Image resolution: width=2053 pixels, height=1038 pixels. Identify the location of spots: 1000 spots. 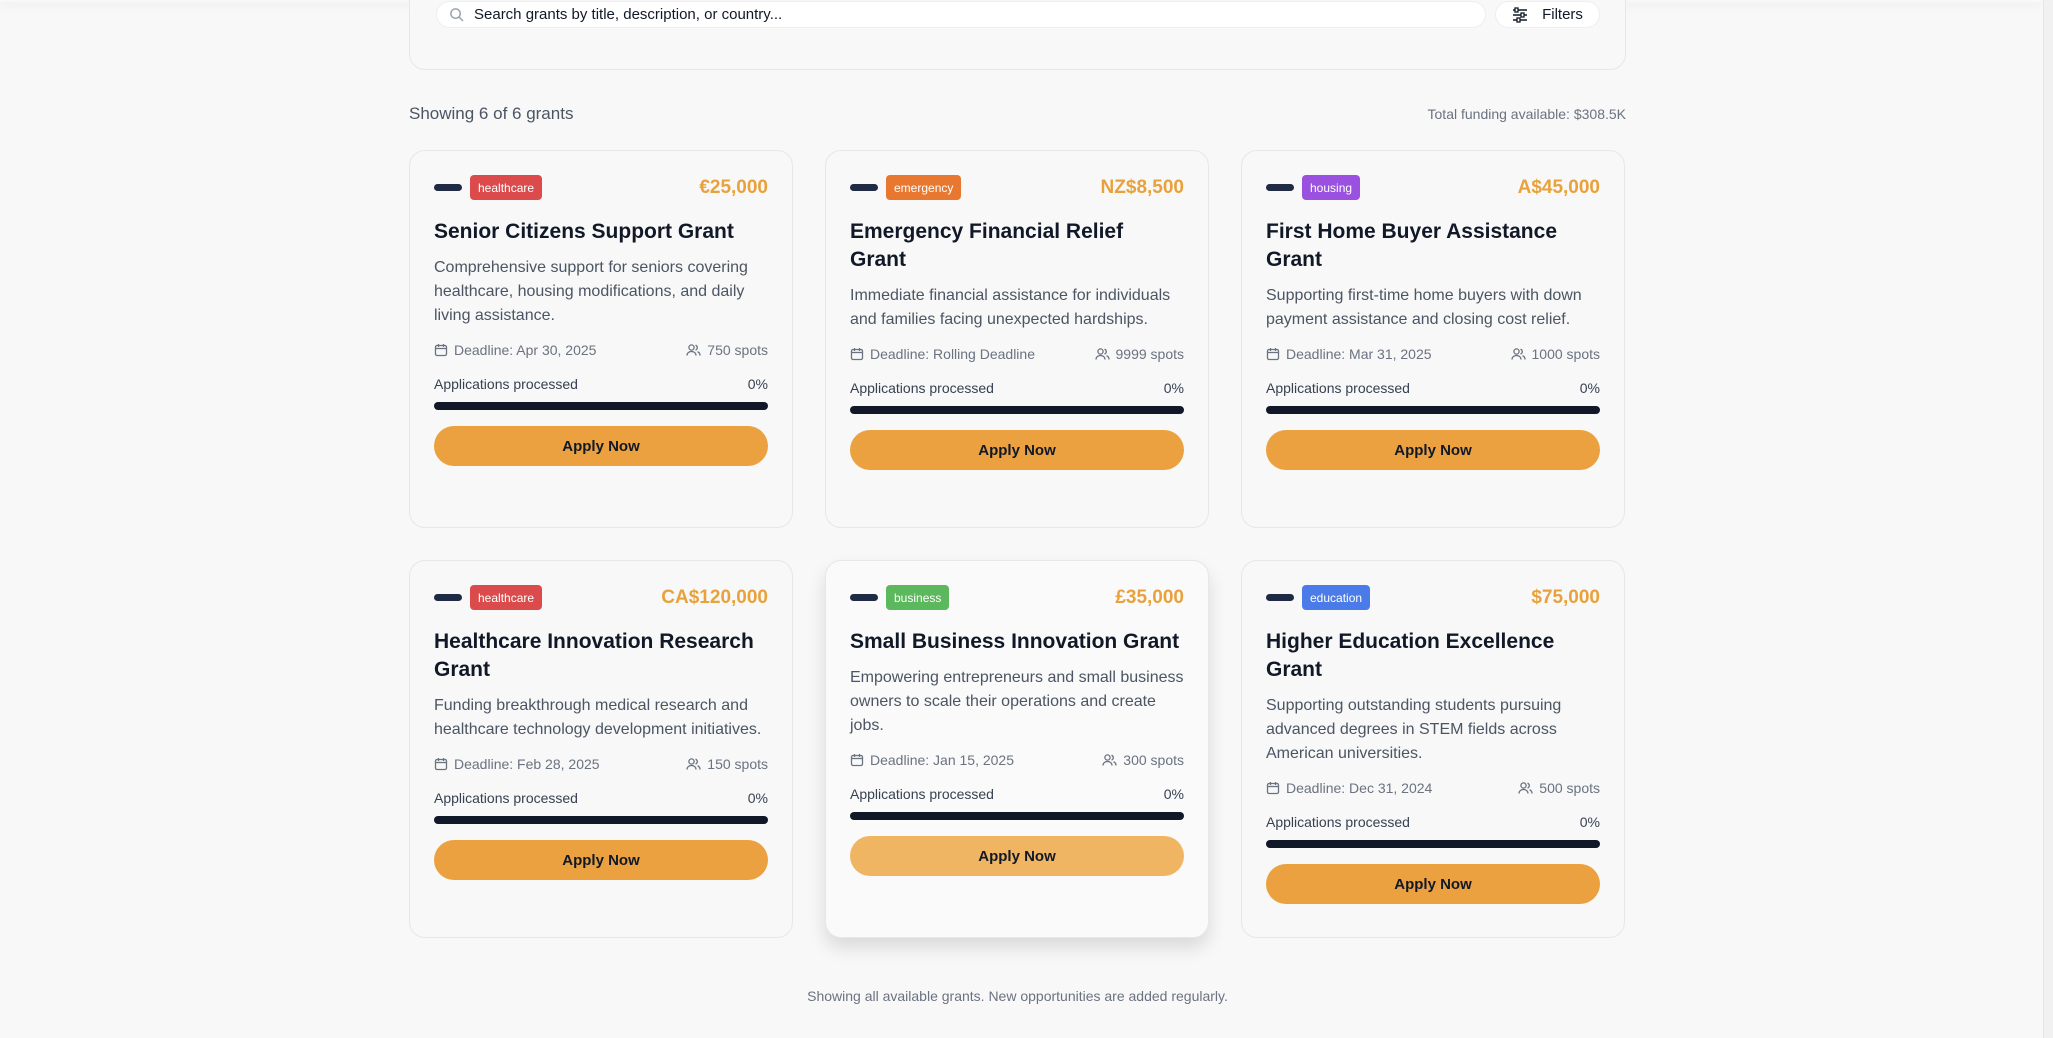
(1555, 354).